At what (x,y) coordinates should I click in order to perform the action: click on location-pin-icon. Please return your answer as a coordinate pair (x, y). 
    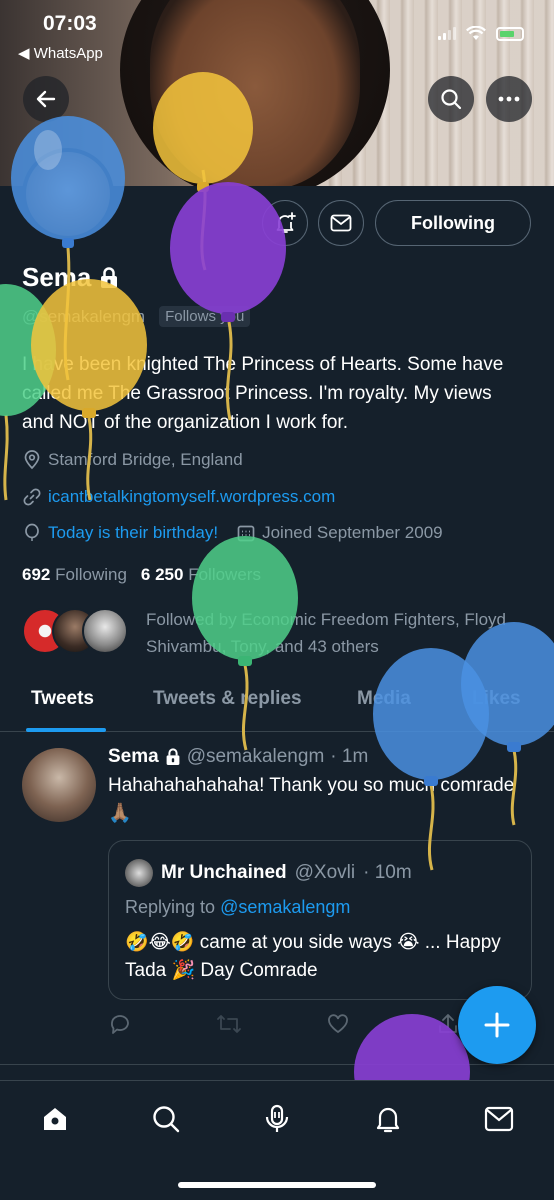
    Looking at the image, I should click on (32, 460).